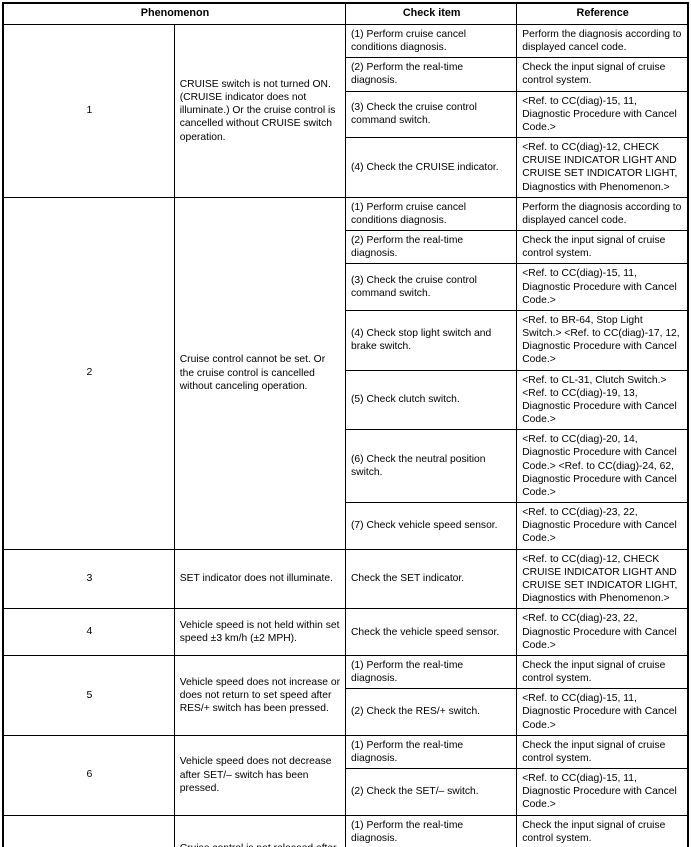 Image resolution: width=691 pixels, height=847 pixels. What do you see at coordinates (88, 695) in the screenshot?
I see `row-number-cell: 5` at bounding box center [88, 695].